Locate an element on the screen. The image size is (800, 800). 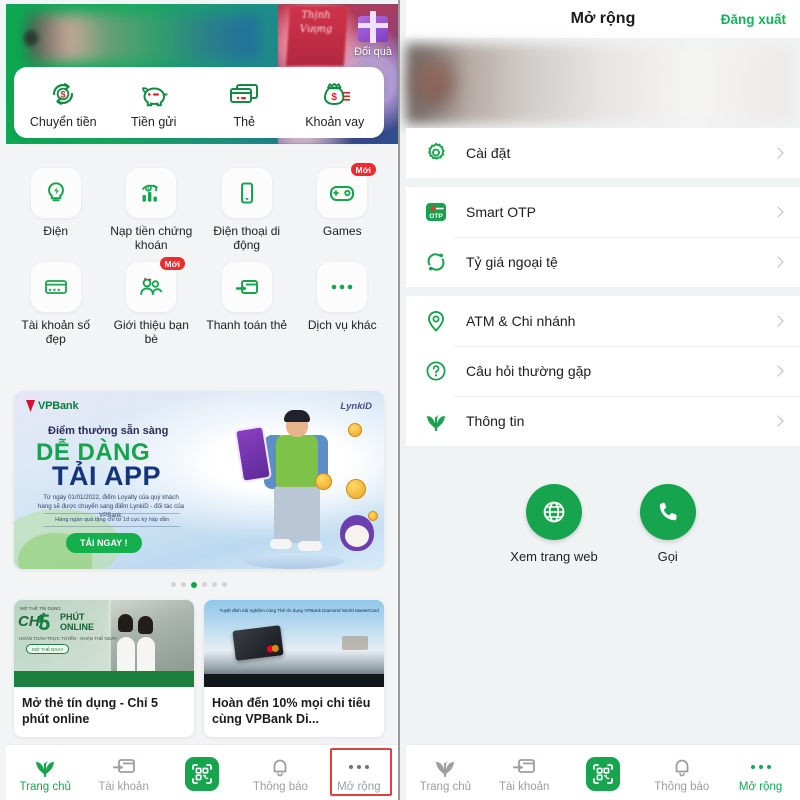
menu-item-atm-chi-nhanh: ATM & Chi nhánh is located at coordinates (603, 321).